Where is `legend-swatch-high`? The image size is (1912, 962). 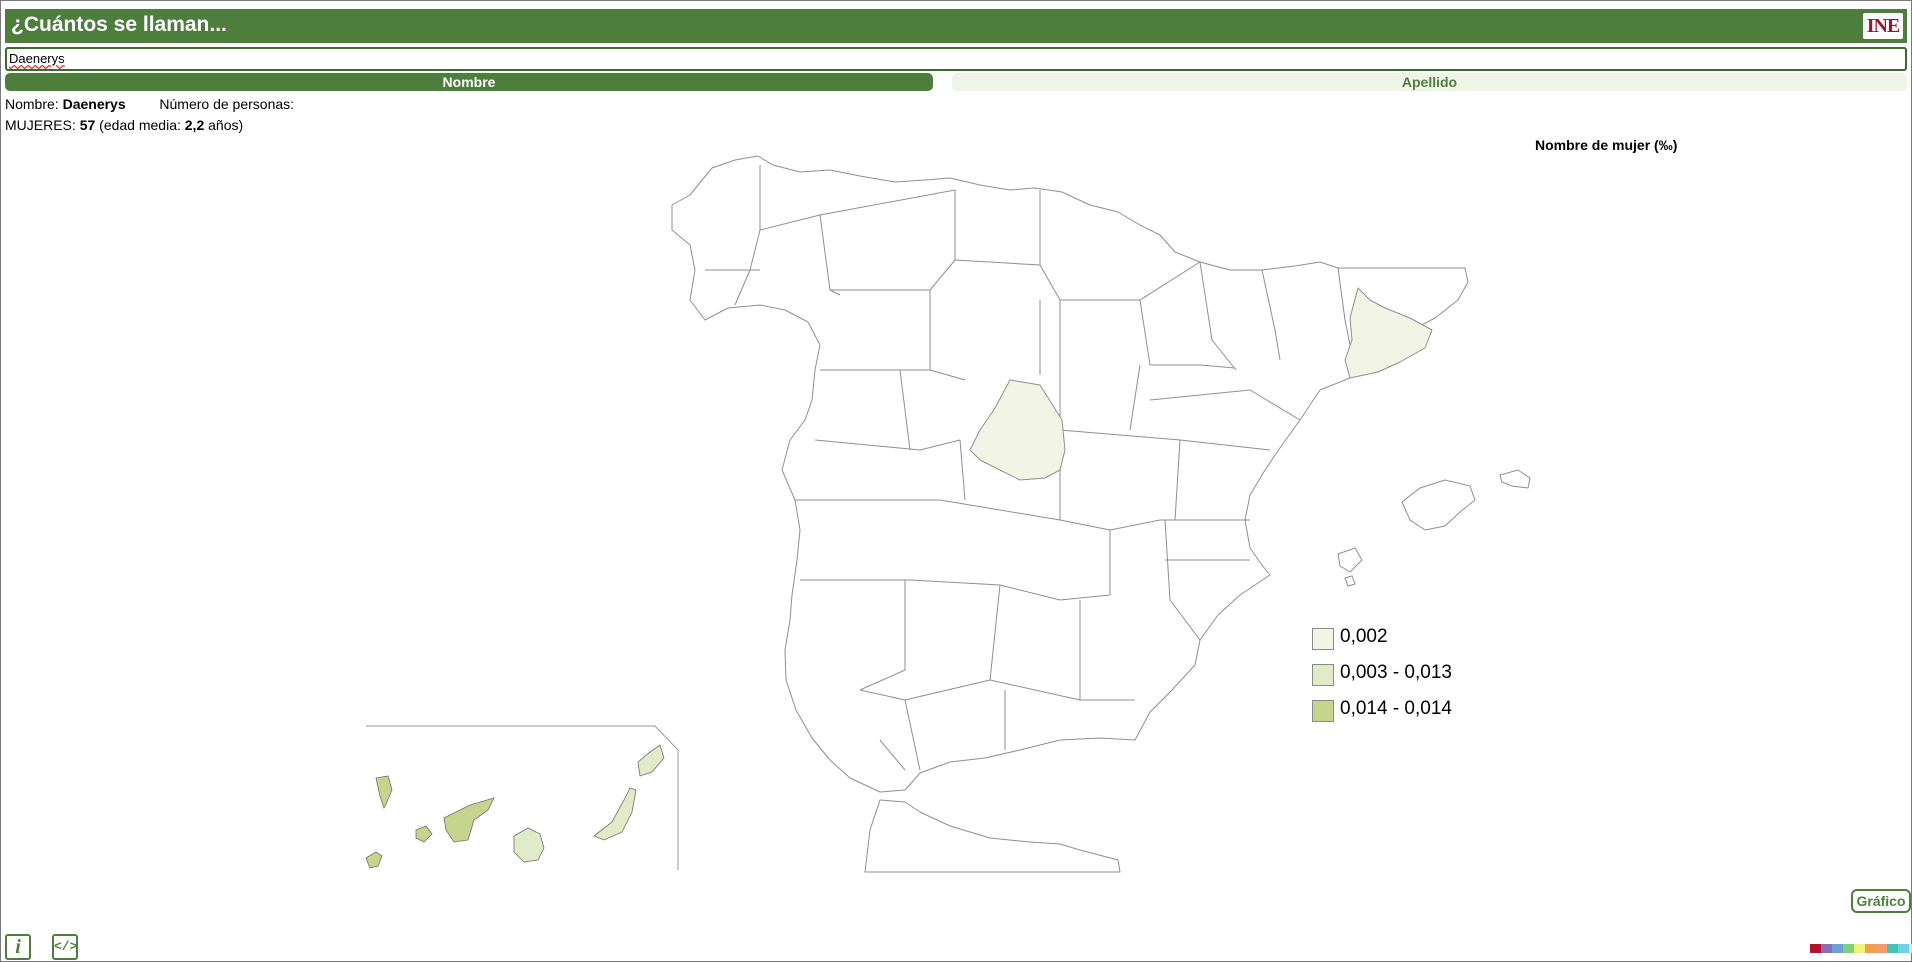 legend-swatch-high is located at coordinates (1323, 711).